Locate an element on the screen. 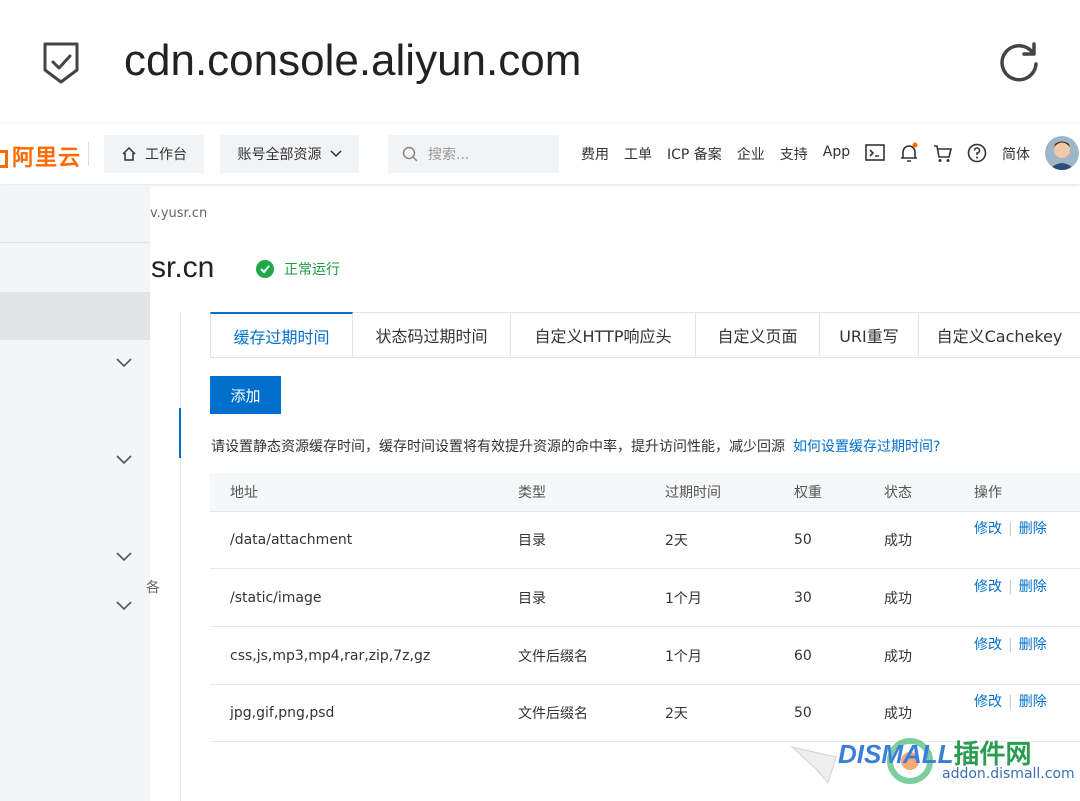 Image resolution: width=1080 pixels, height=801 pixels. left-sidebar is located at coordinates (75, 493).